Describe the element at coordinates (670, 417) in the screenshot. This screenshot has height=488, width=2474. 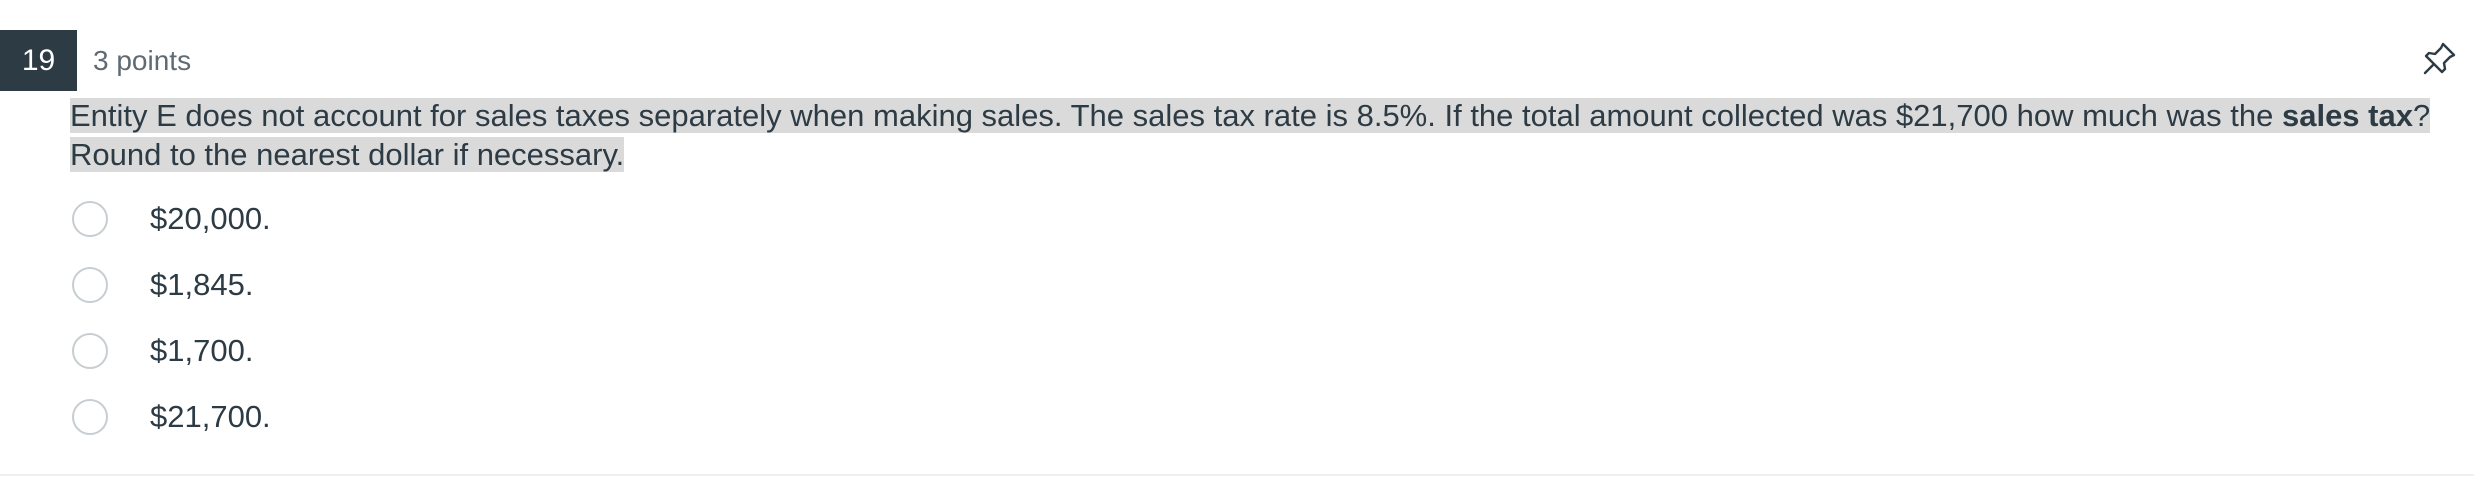
I see `answer-option-4: $21,700.` at that location.